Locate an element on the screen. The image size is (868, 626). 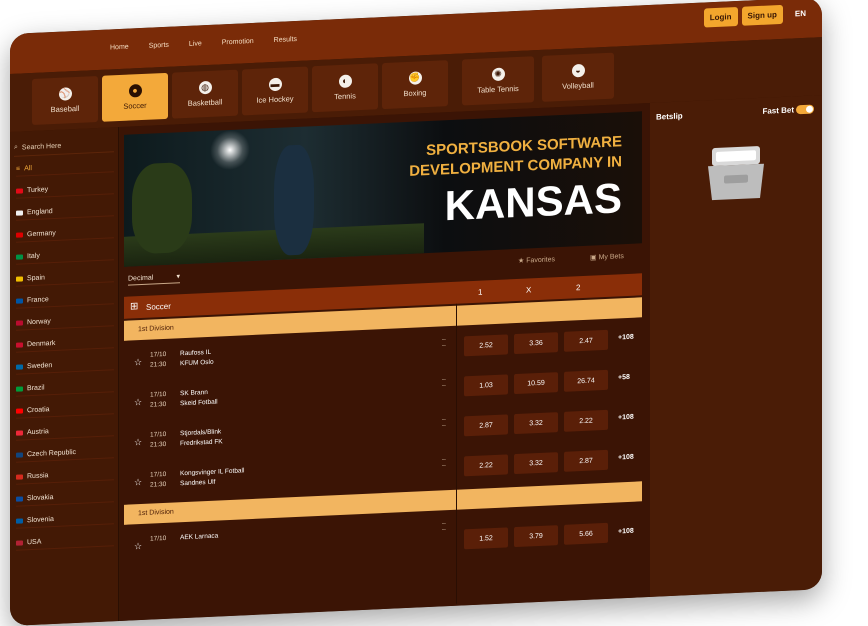
sidebar-item-slovakia: Slovakia is located at coordinates (65, 497).